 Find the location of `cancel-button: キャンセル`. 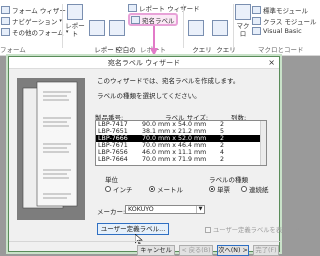

cancel-button: キャンセル is located at coordinates (156, 250).